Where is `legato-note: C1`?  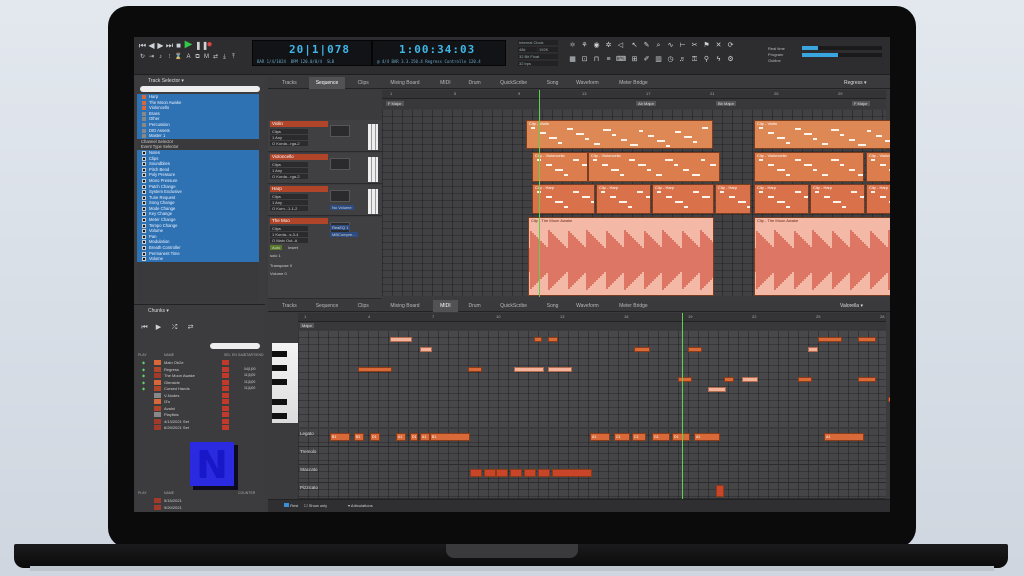
legato-note: C1 is located at coordinates (622, 437).